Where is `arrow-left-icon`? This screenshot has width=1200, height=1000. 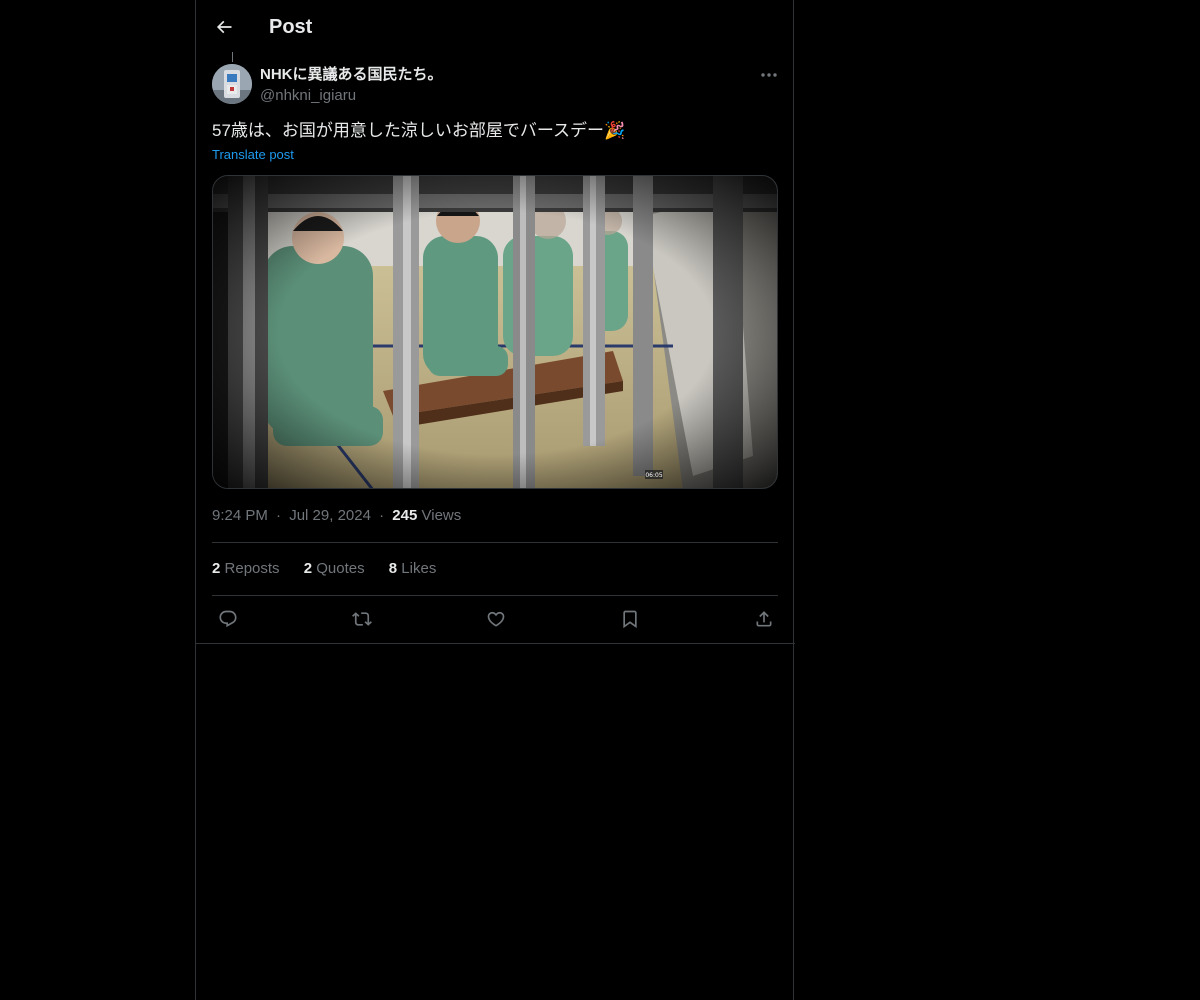
arrow-left-icon is located at coordinates (224, 27).